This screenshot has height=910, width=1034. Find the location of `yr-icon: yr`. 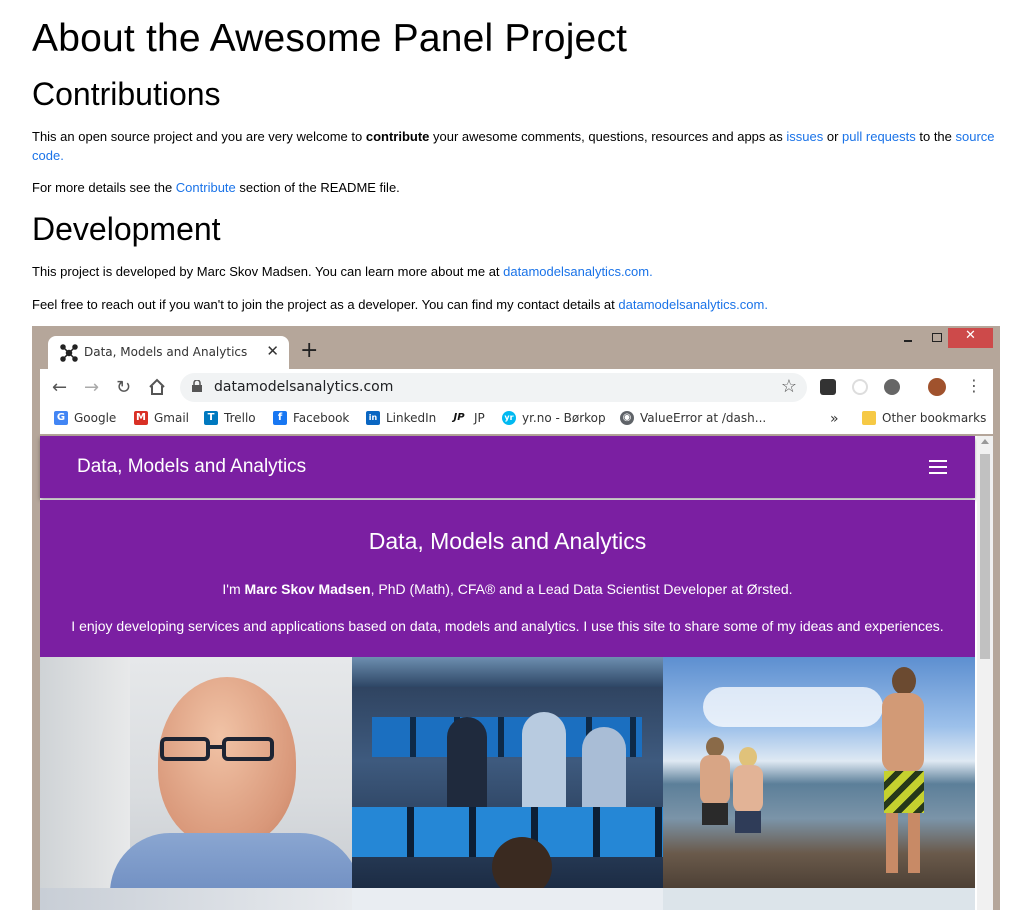

yr-icon: yr is located at coordinates (509, 418).